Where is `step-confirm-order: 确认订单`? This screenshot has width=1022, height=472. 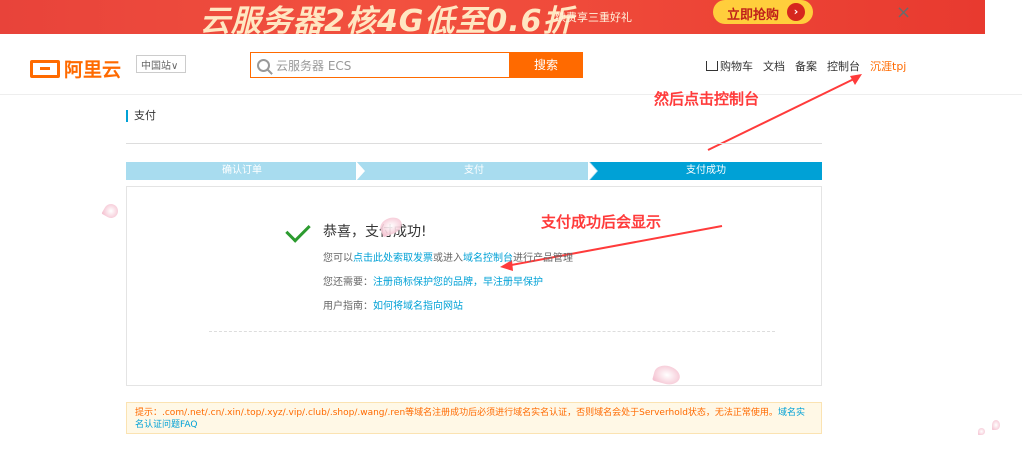
step-confirm-order: 确认订单 is located at coordinates (246, 171).